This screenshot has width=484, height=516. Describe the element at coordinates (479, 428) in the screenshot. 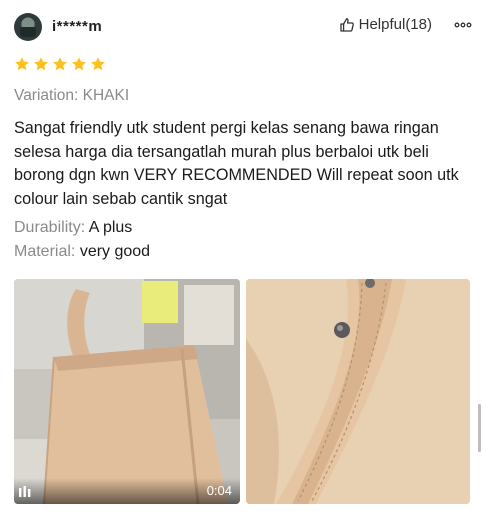

I see `scrollbar` at that location.